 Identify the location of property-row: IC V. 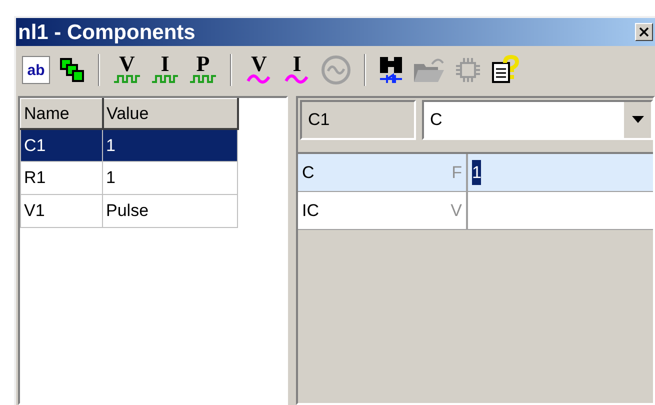
(475, 211).